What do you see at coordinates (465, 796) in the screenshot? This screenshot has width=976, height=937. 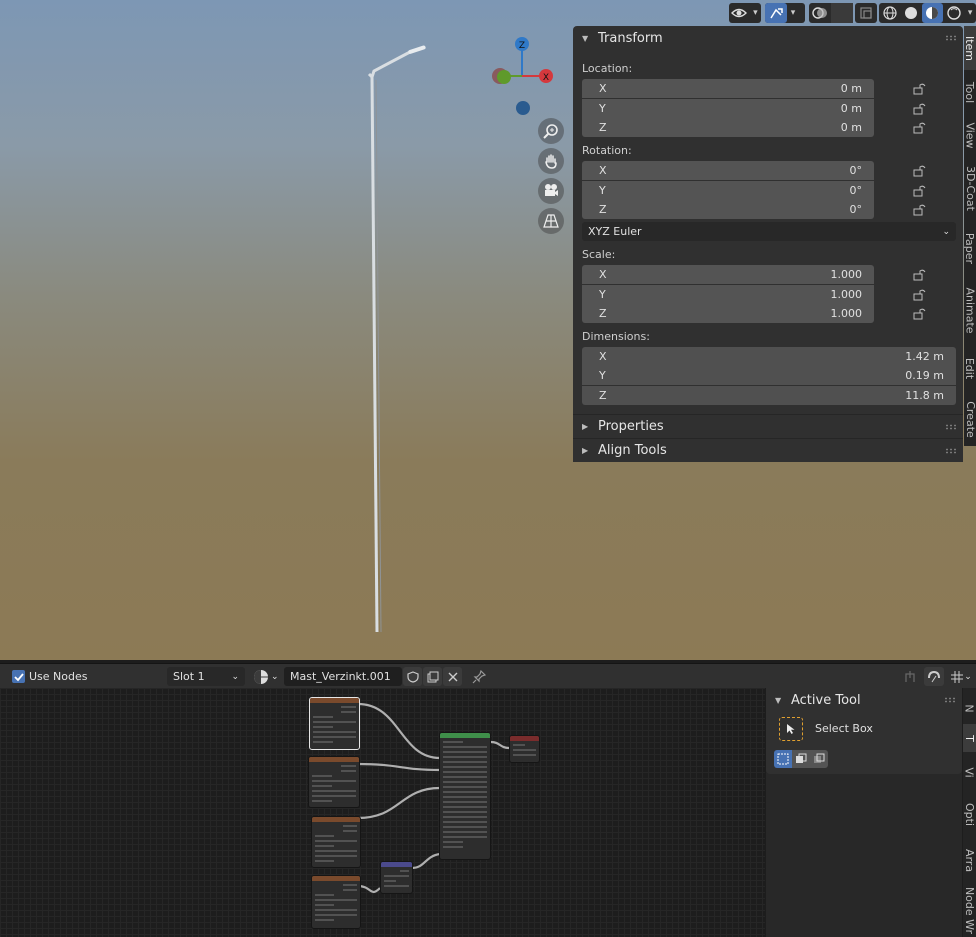 I see `principled-bsdf-node` at bounding box center [465, 796].